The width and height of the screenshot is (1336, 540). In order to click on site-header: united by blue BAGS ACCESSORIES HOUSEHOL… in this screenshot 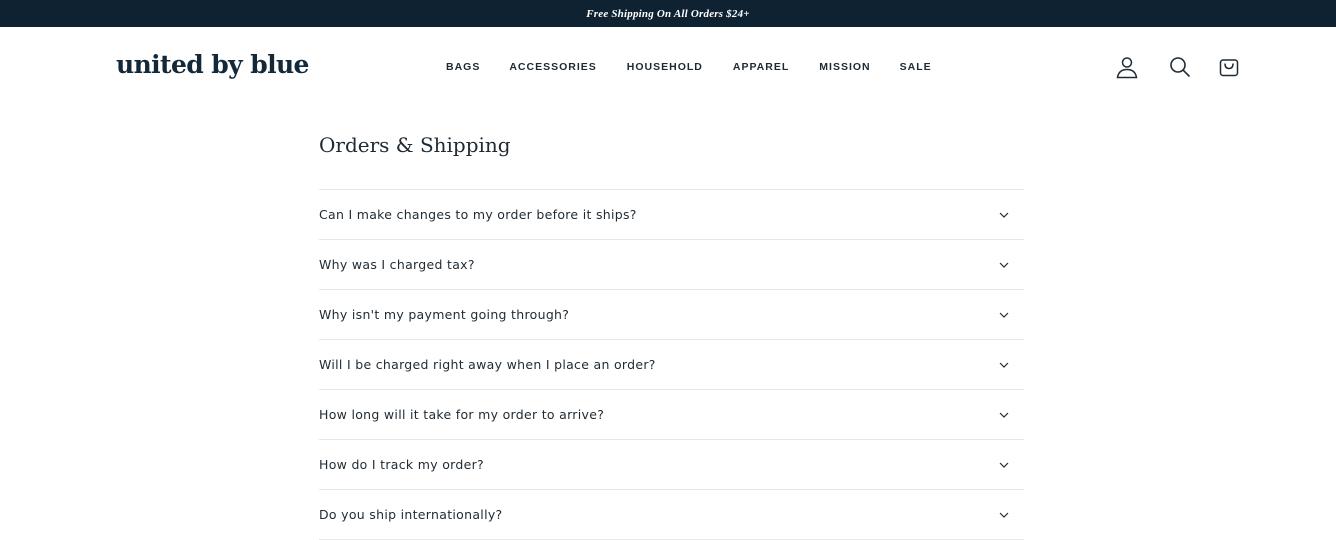, I will do `click(668, 67)`.